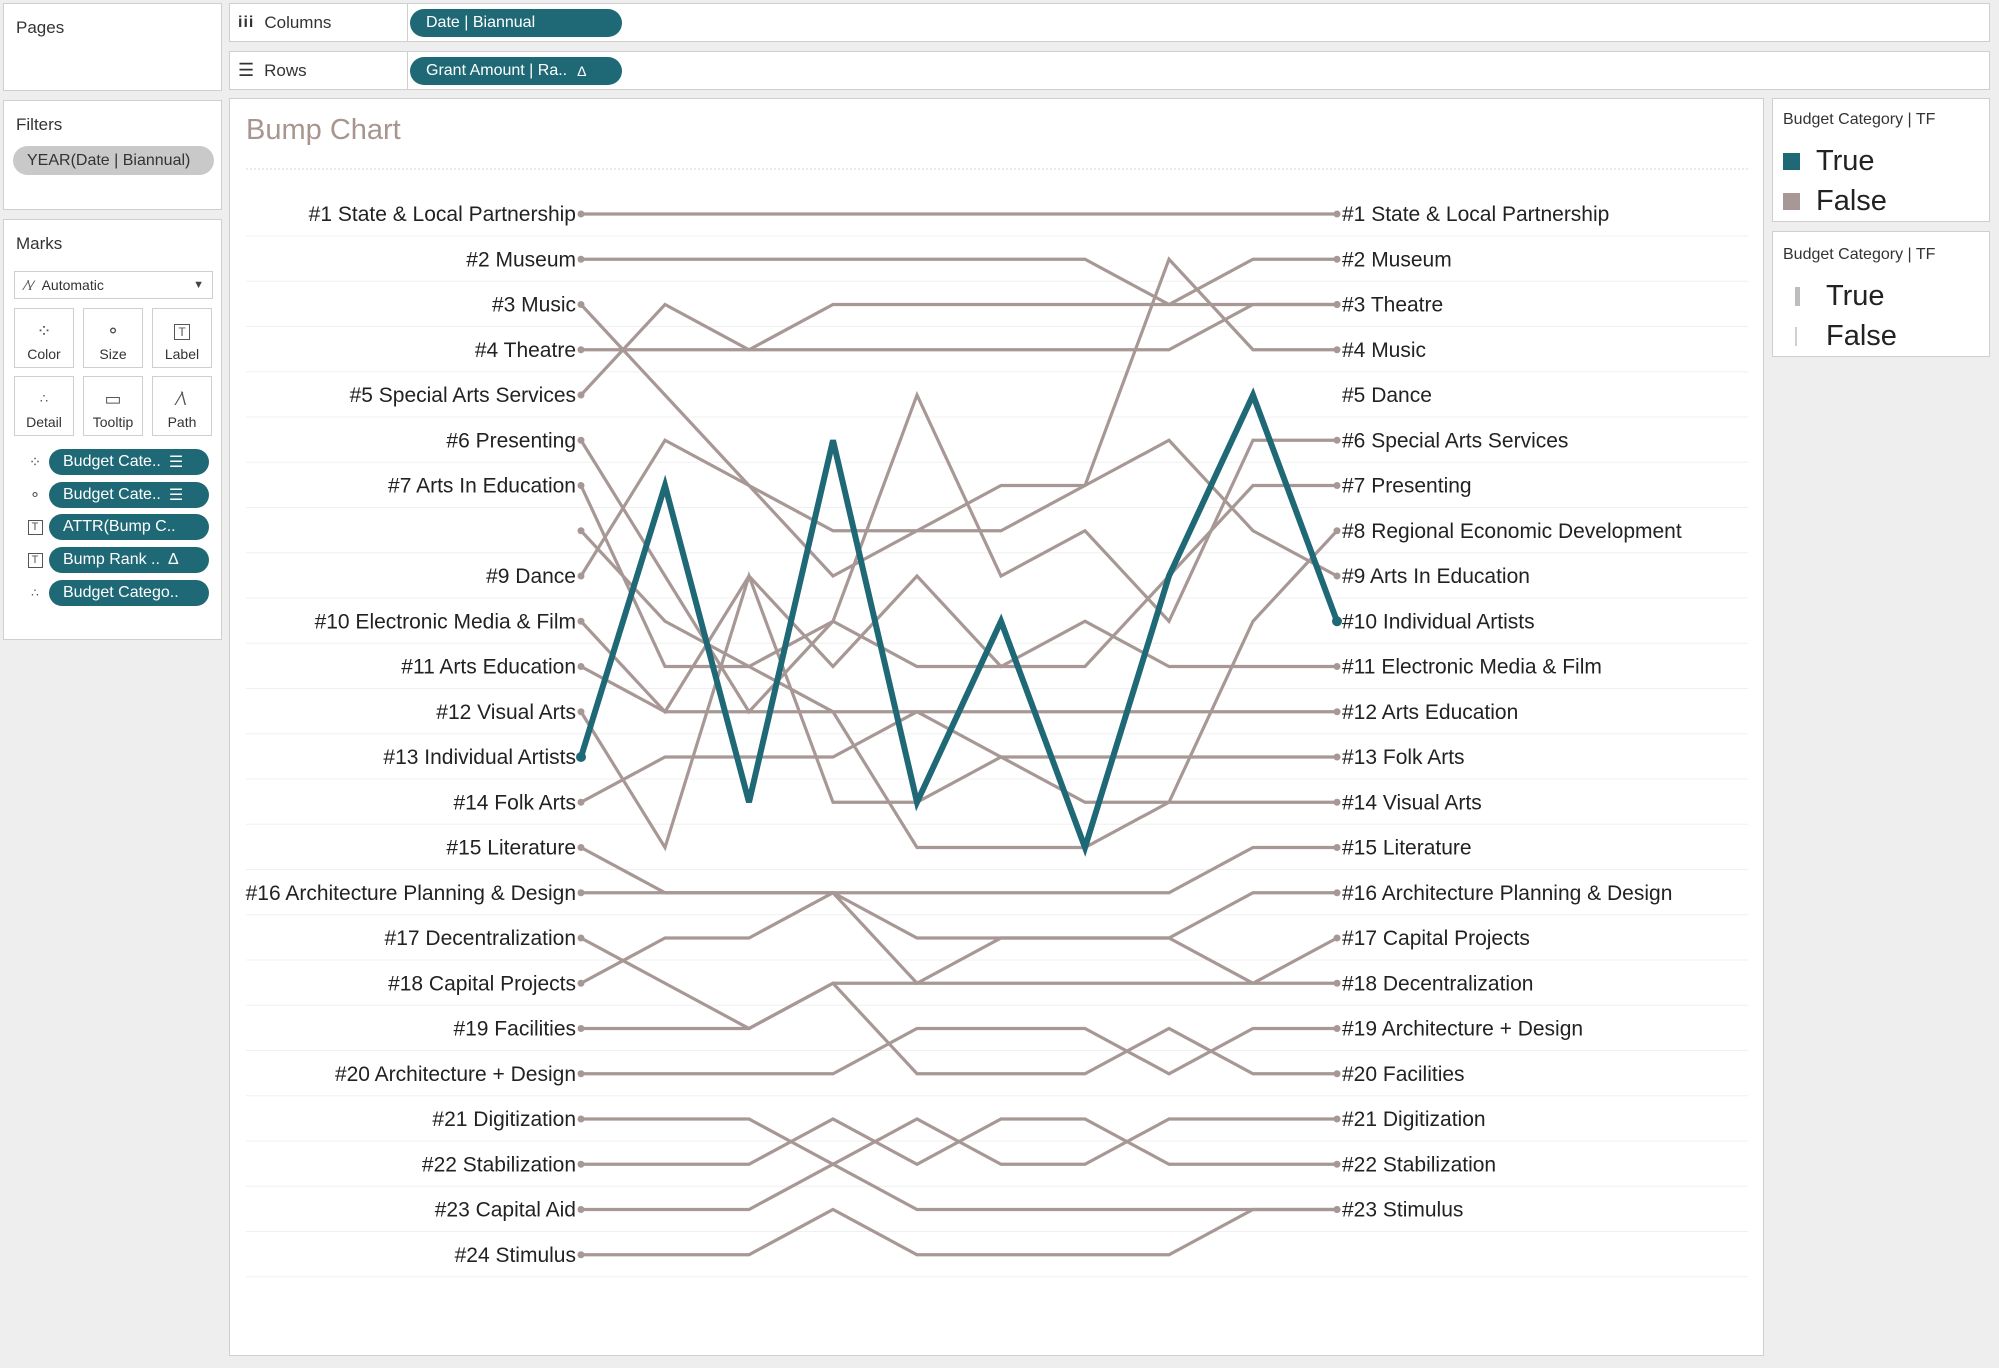  Describe the element at coordinates (1835, 201) in the screenshot. I see `legend-item-false: False` at that location.